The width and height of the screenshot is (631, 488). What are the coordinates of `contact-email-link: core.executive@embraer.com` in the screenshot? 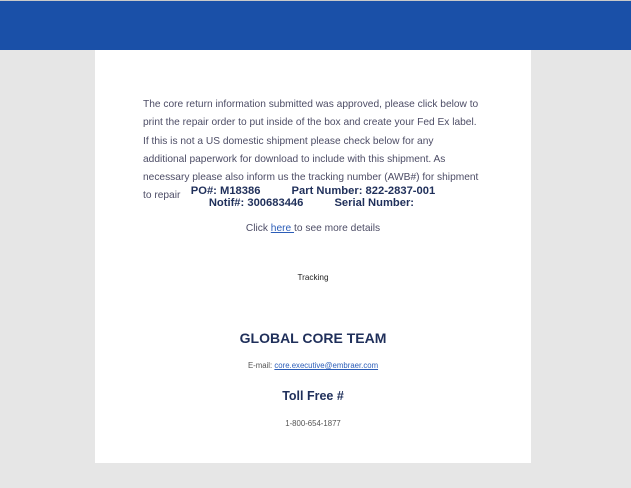 It's located at (326, 365).